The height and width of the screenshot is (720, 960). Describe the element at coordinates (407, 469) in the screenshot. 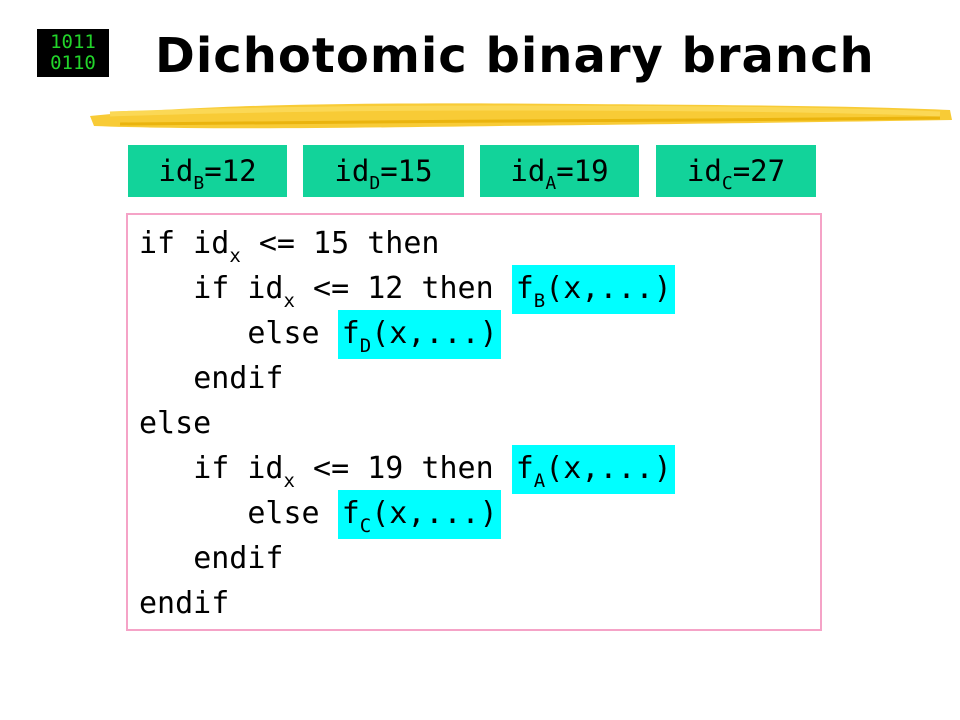

I see `code-line-6: if idx <= 19 then fA(x,...)` at that location.